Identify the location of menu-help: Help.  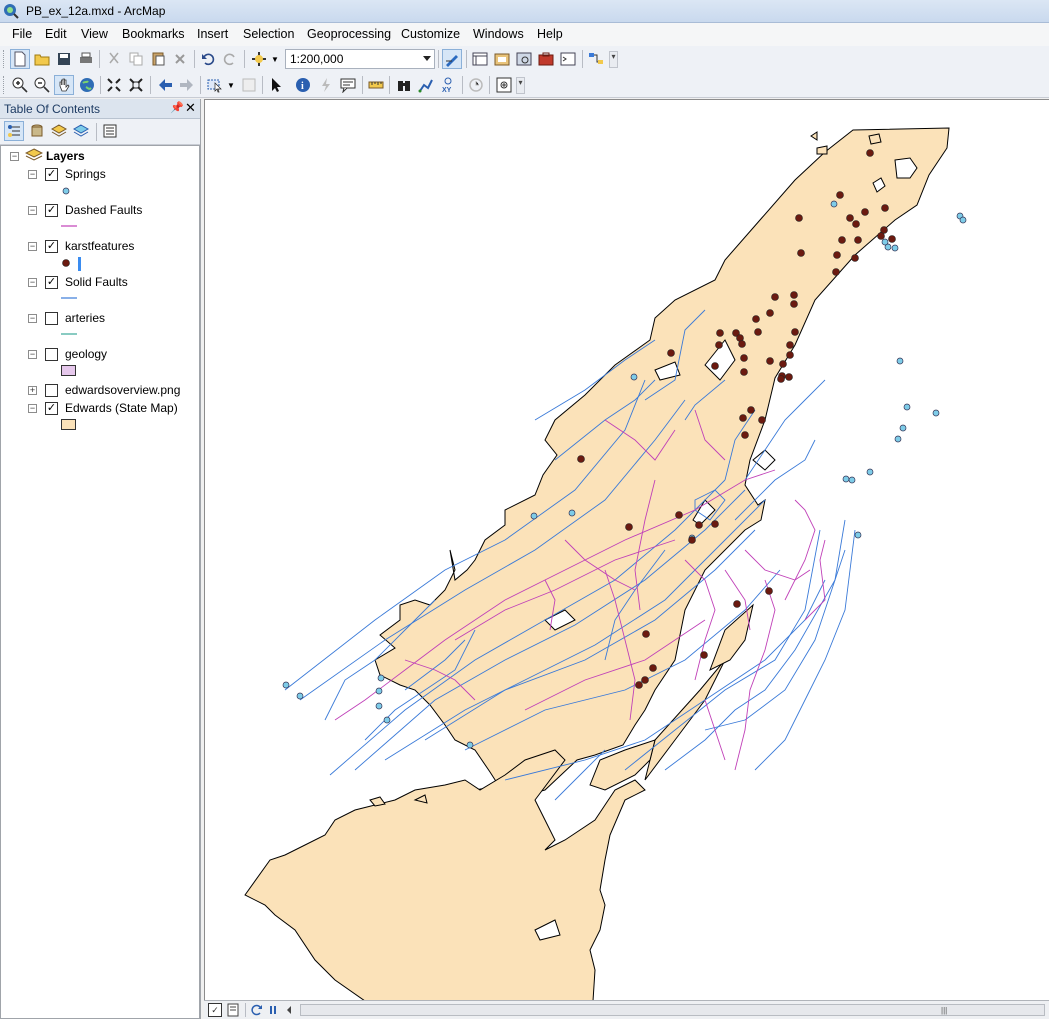
(550, 34).